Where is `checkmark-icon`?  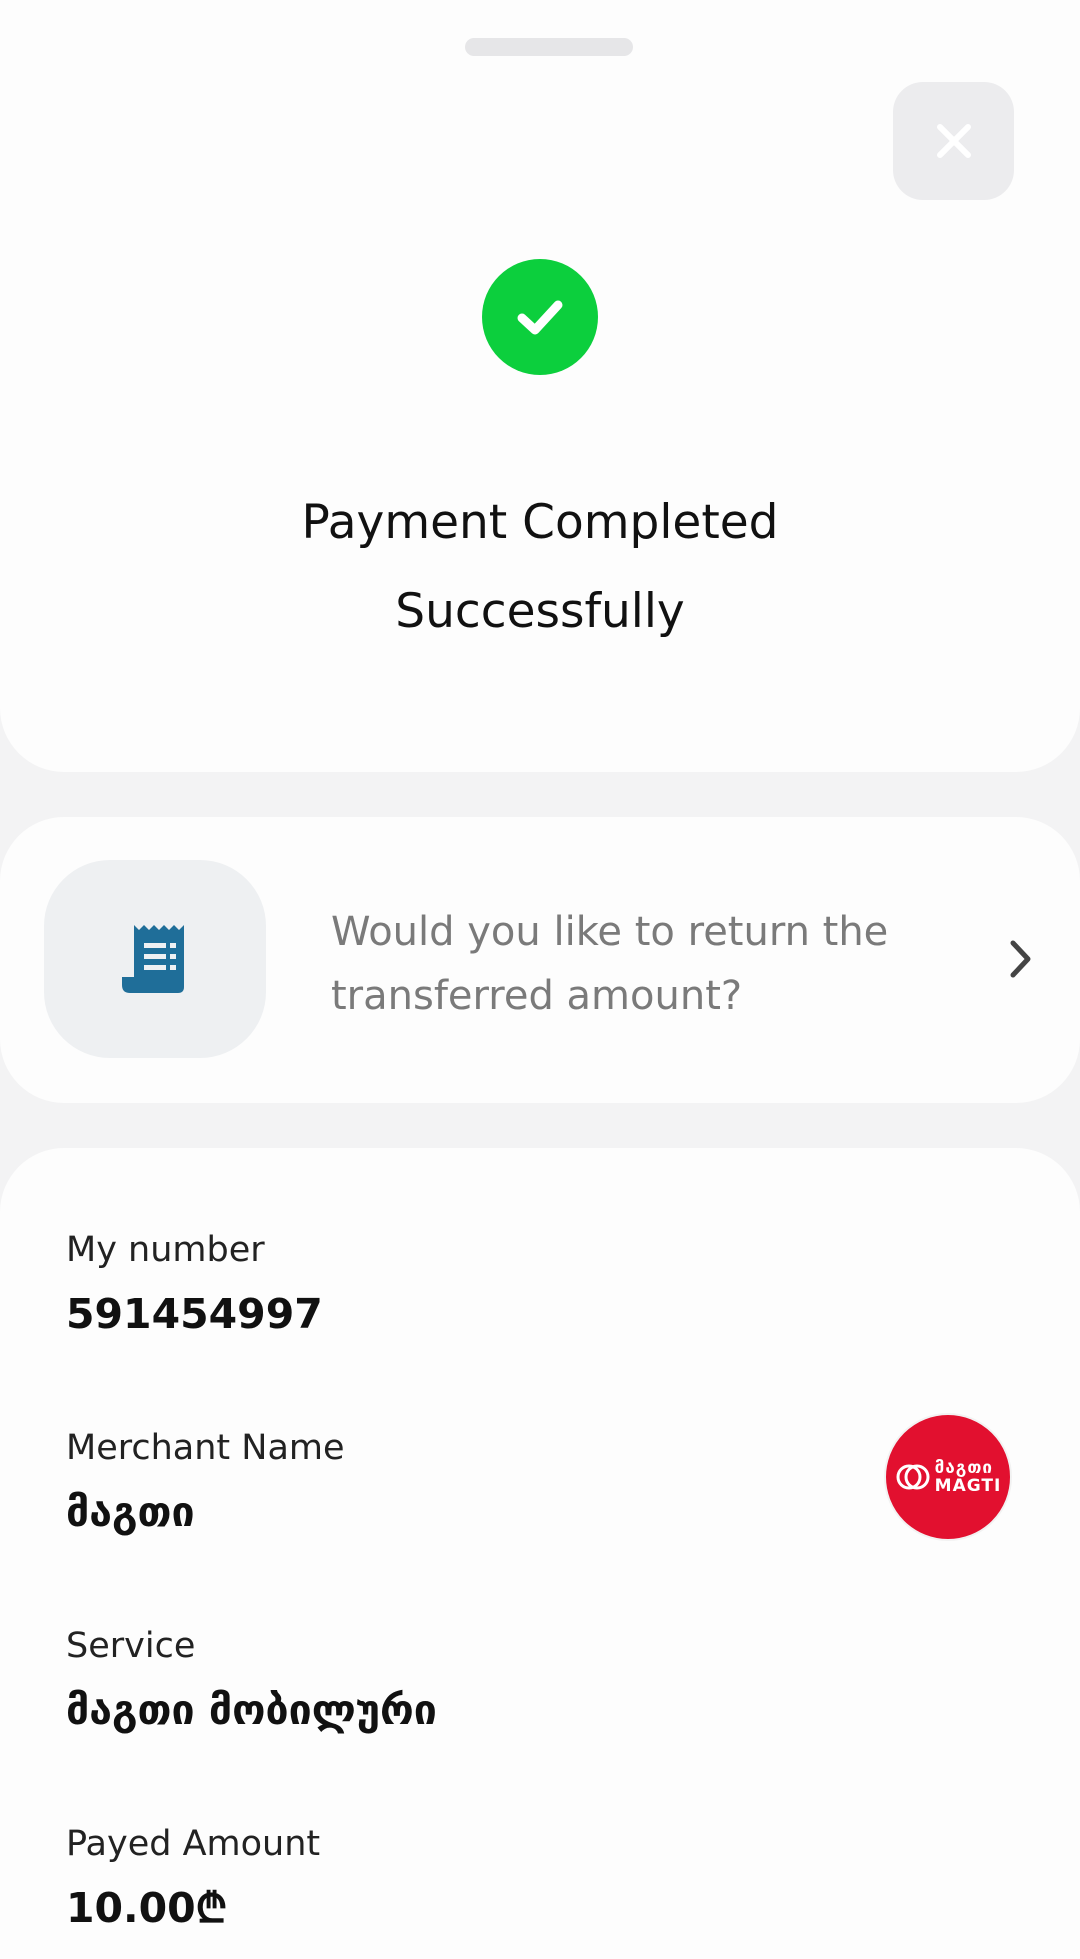 checkmark-icon is located at coordinates (540, 317).